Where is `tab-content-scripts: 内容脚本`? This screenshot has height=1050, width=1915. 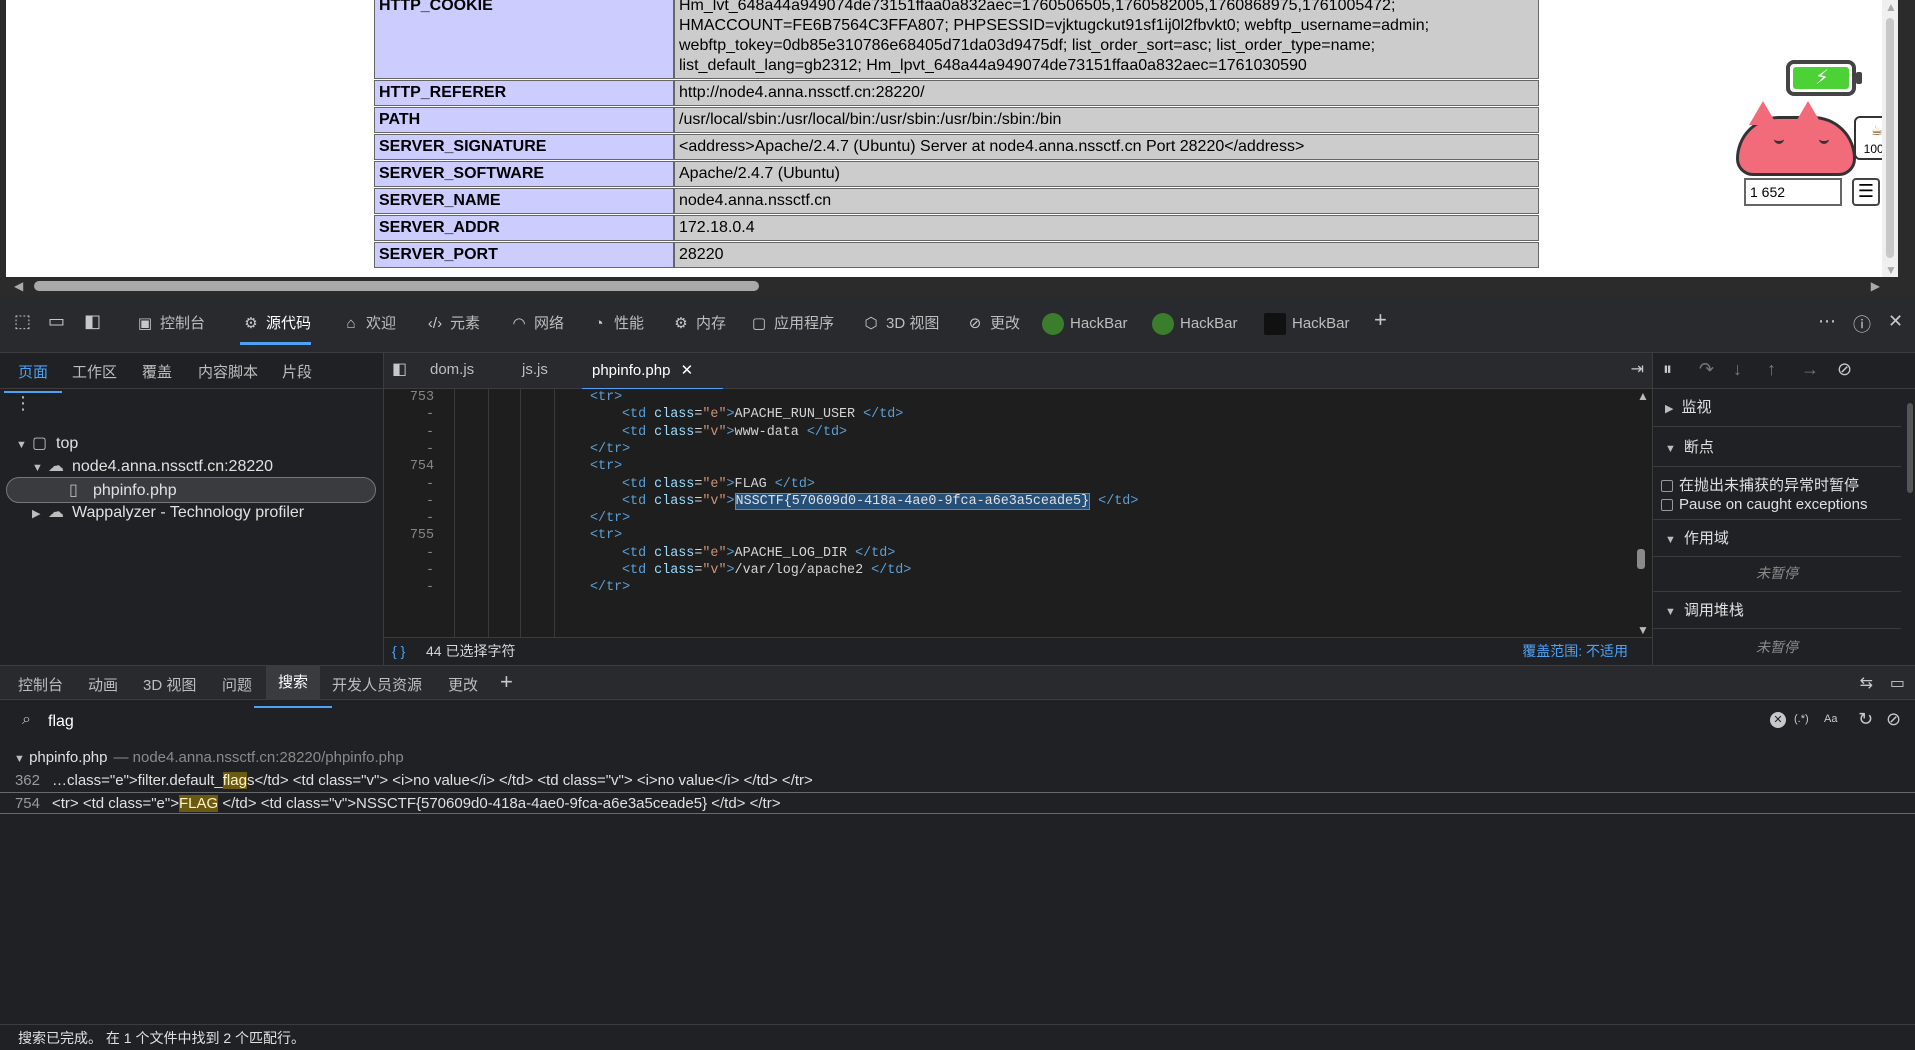 tab-content-scripts: 内容脚本 is located at coordinates (228, 371).